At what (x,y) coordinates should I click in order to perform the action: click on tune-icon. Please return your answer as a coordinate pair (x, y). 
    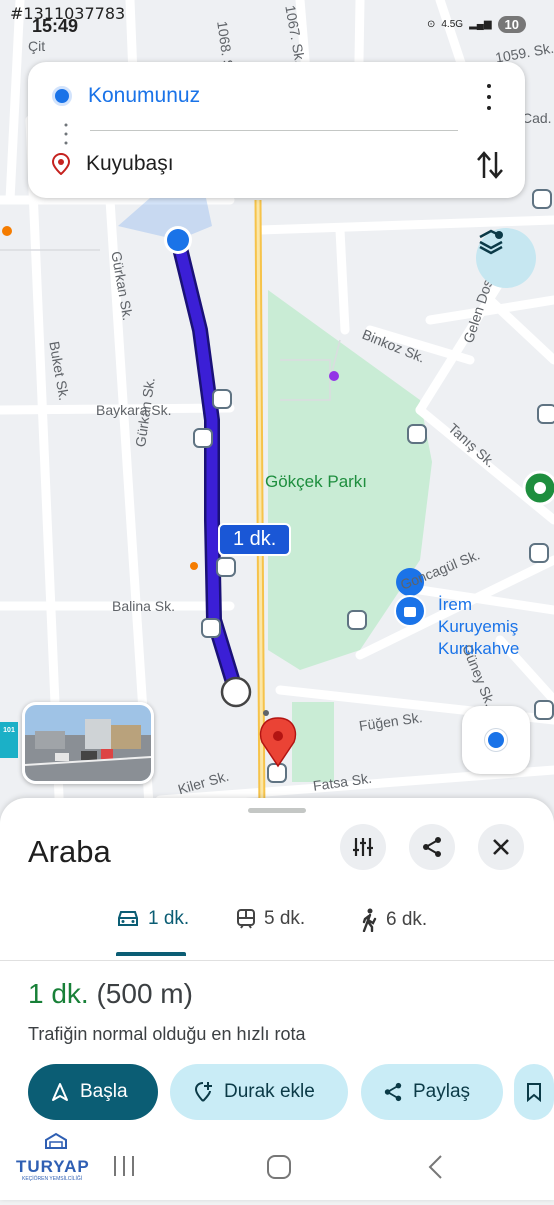
    Looking at the image, I should click on (363, 847).